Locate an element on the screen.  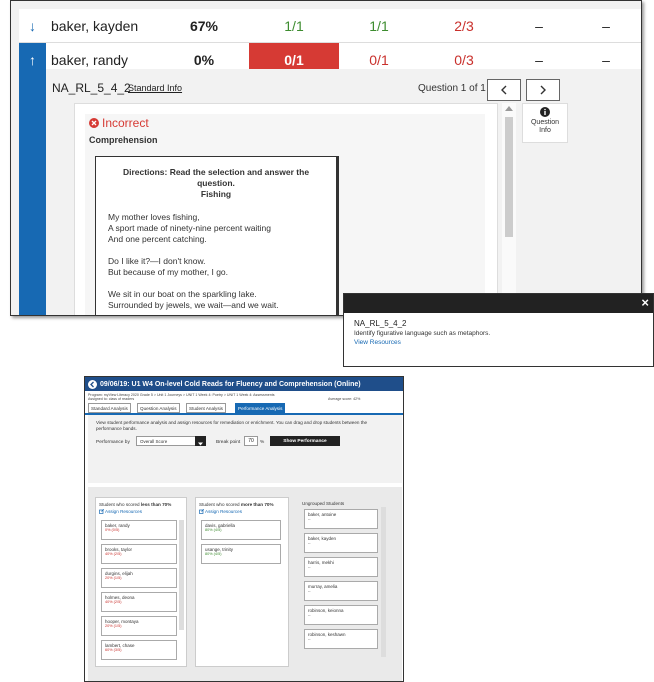
student-card: murray, amelia -- is located at coordinates (341, 591).